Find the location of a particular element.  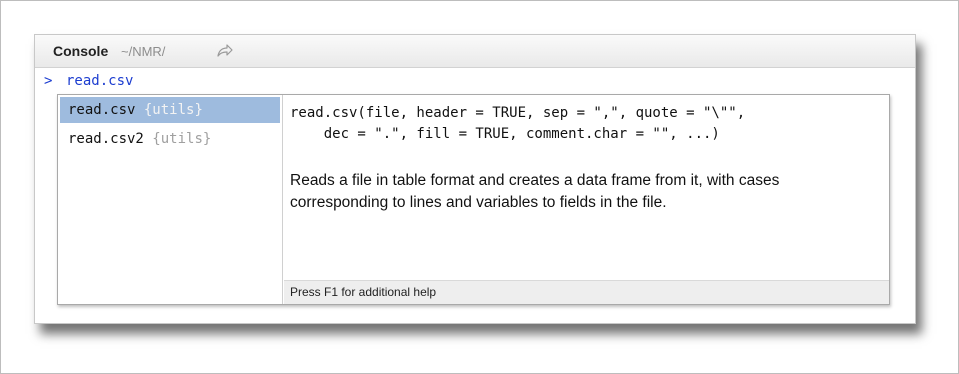

completion-item-read-csv2: read.csv2 {utils} is located at coordinates (170, 139).